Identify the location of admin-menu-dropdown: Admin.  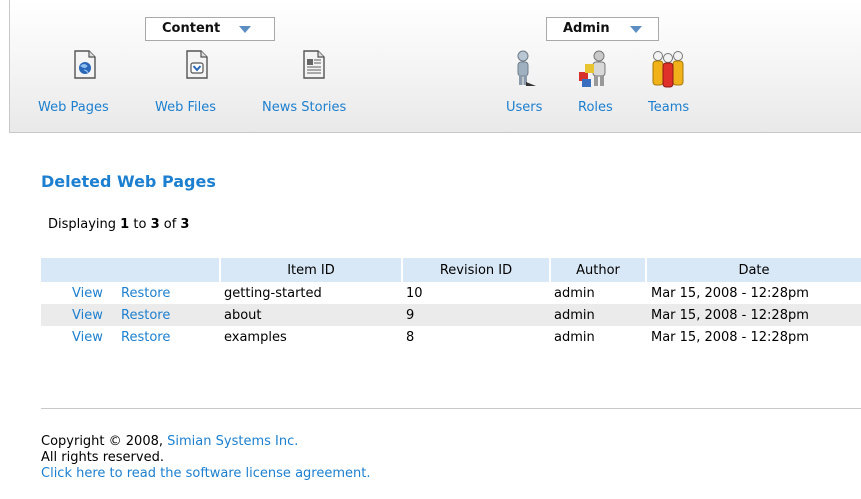
(602, 29).